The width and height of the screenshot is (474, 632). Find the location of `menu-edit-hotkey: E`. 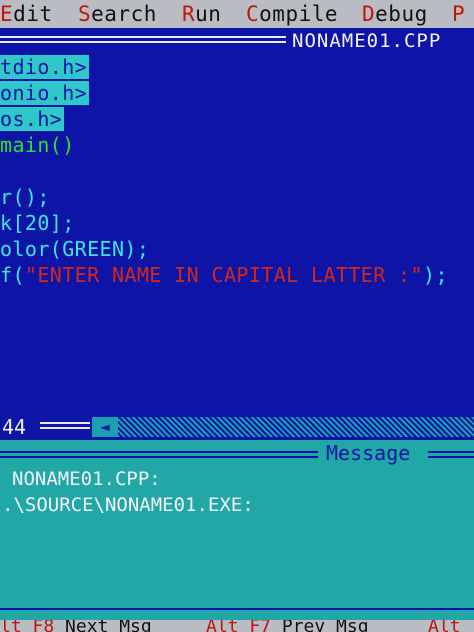

menu-edit-hotkey: E is located at coordinates (7, 14).